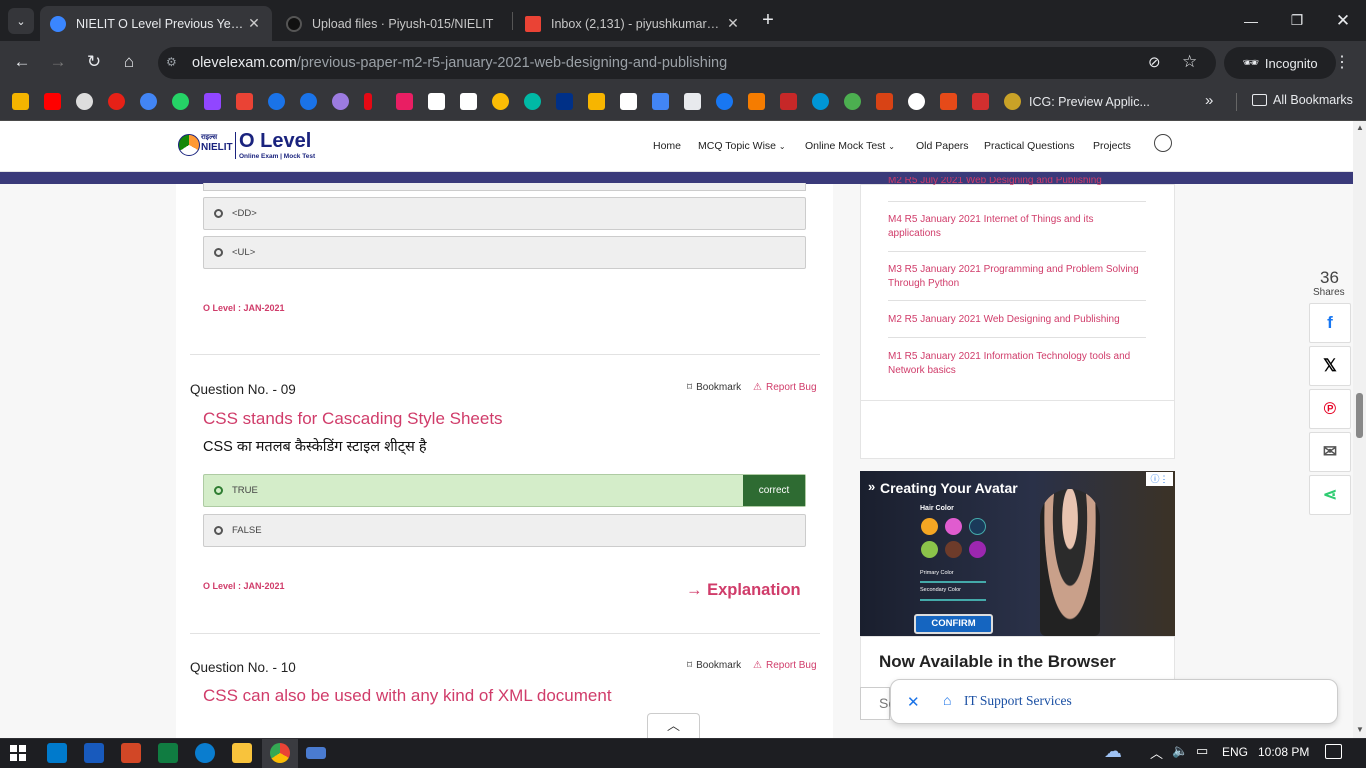 The height and width of the screenshot is (768, 1366). What do you see at coordinates (742, 146) in the screenshot?
I see `nav-mcq-topic-wise: MCQ Topic Wise ⌄` at bounding box center [742, 146].